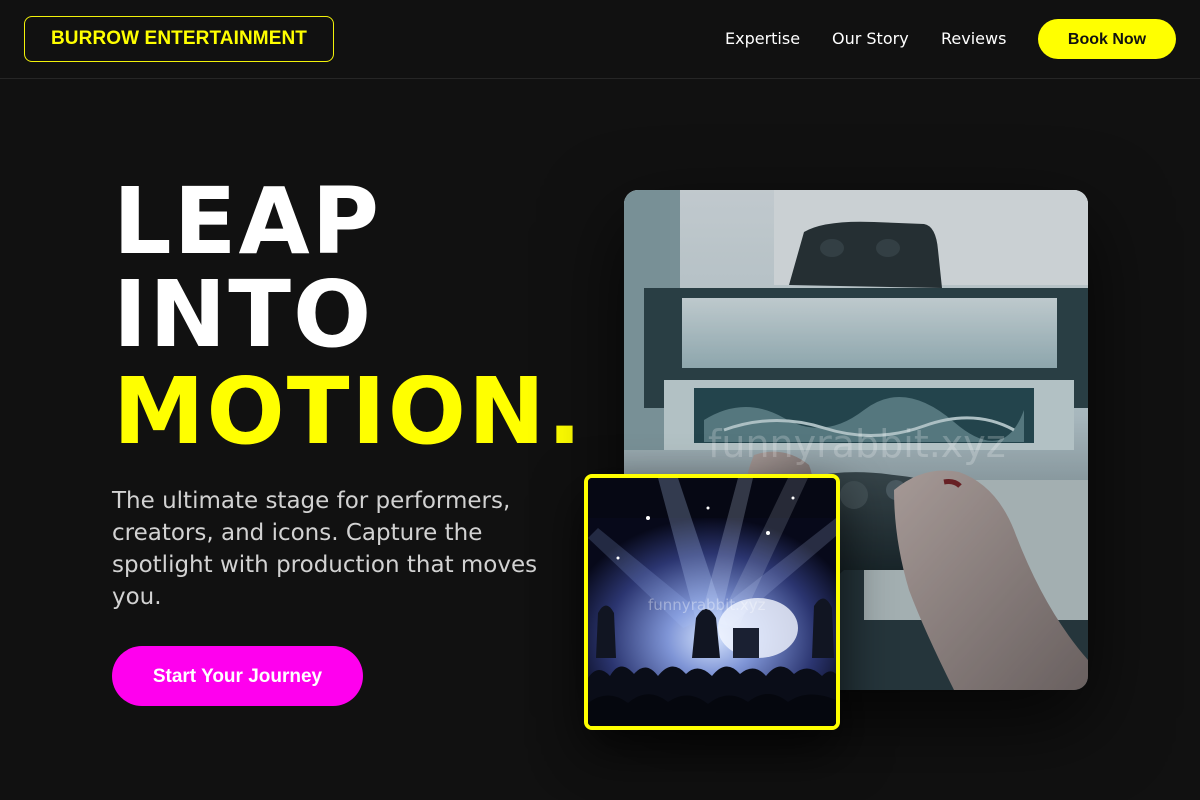 The height and width of the screenshot is (800, 1200). I want to click on image-watermark: funnyrabbit.xyz, so click(857, 444).